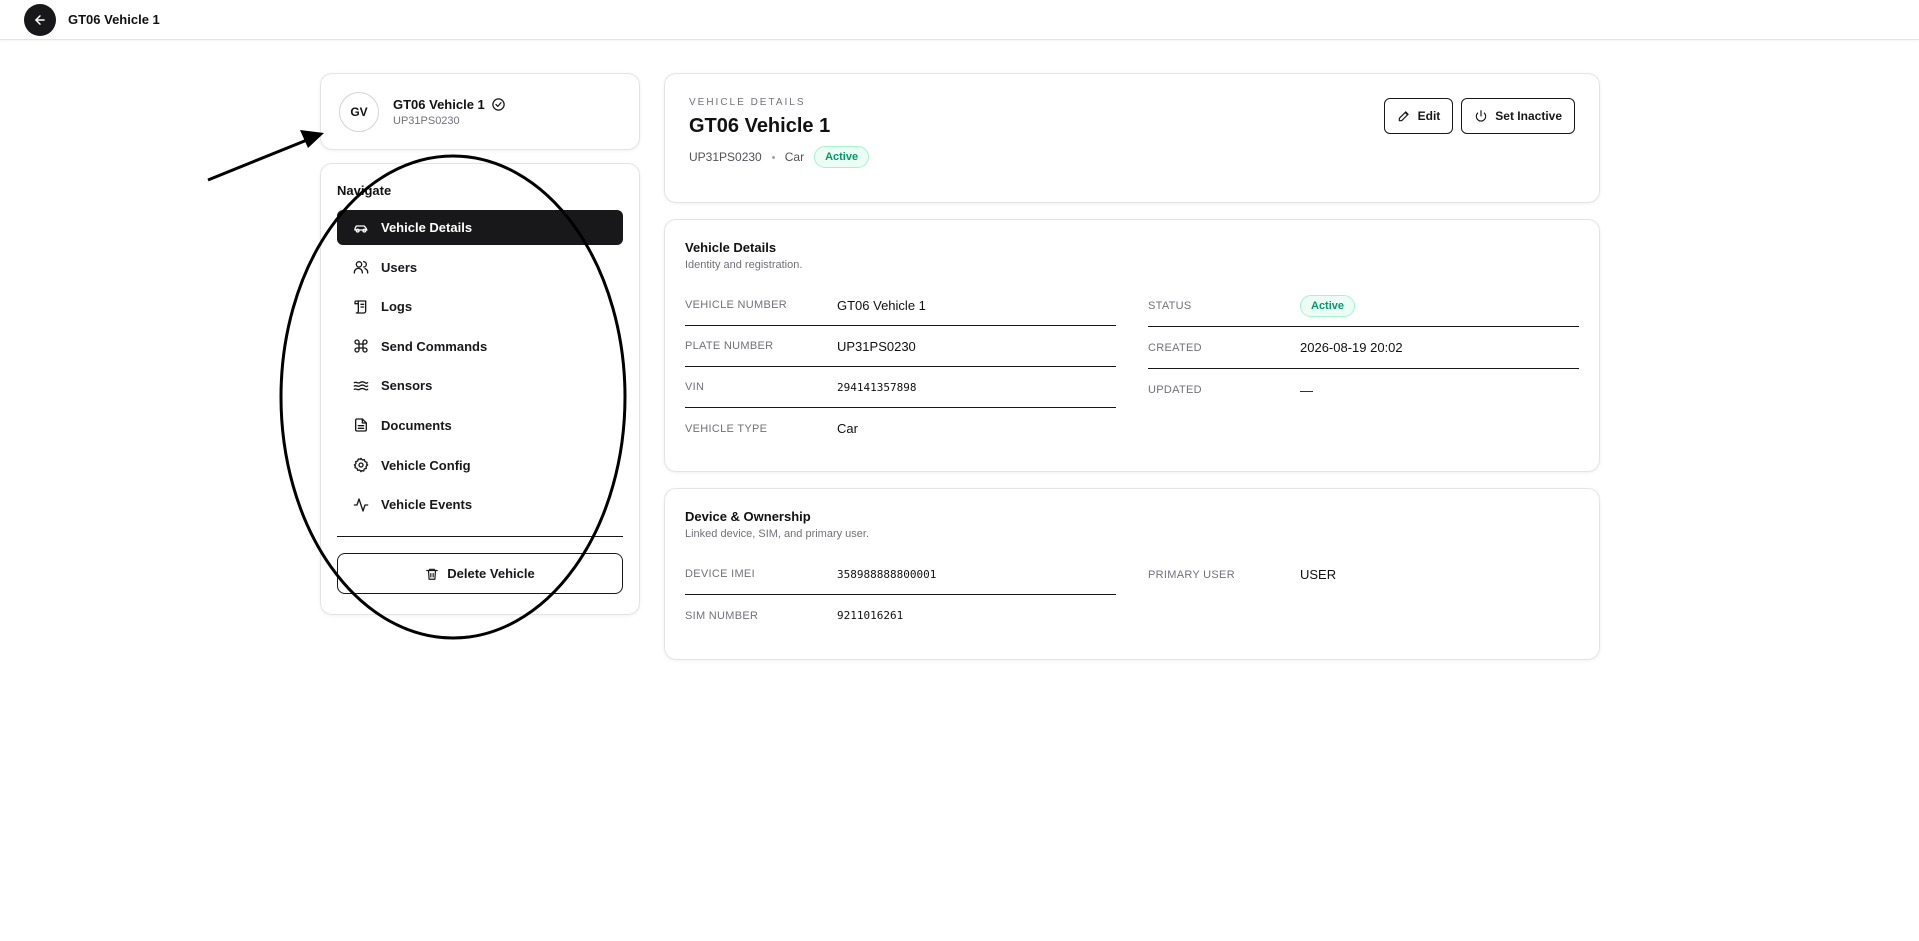 The height and width of the screenshot is (941, 1919). What do you see at coordinates (480, 425) in the screenshot?
I see `nav-item-documents: Documents` at bounding box center [480, 425].